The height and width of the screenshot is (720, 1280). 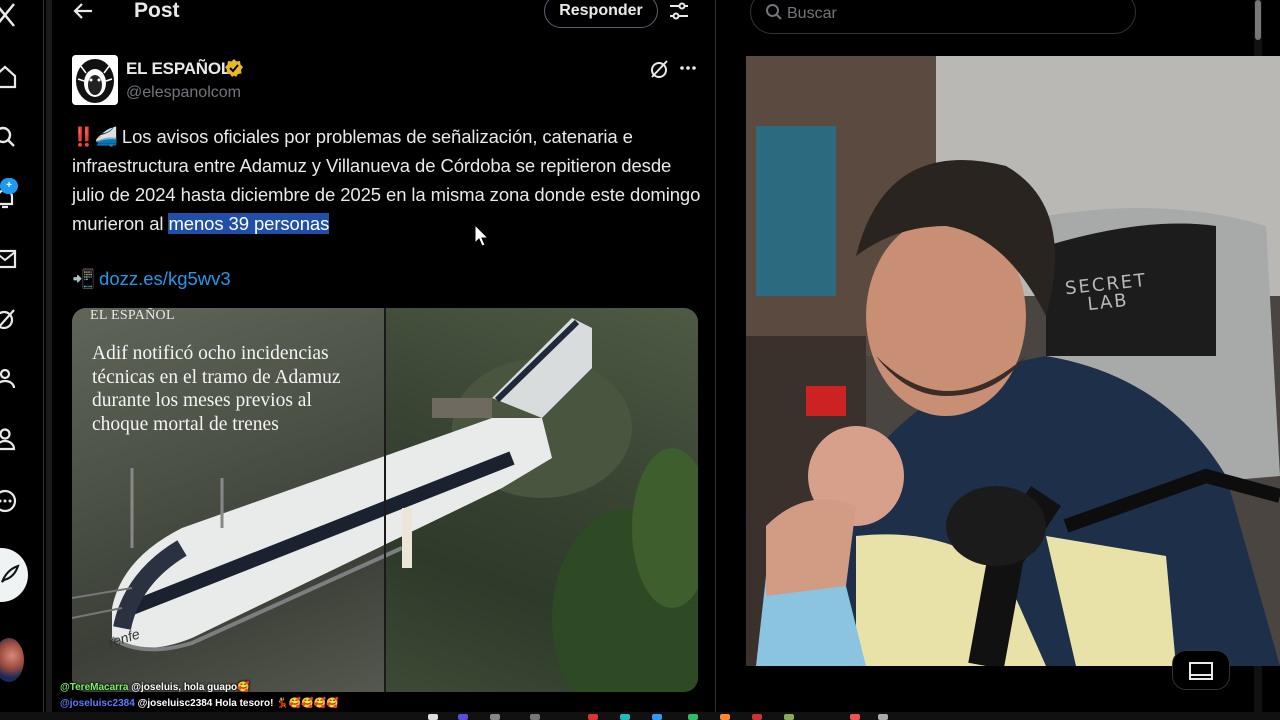 What do you see at coordinates (9, 501) in the screenshot?
I see `more-options-icon` at bounding box center [9, 501].